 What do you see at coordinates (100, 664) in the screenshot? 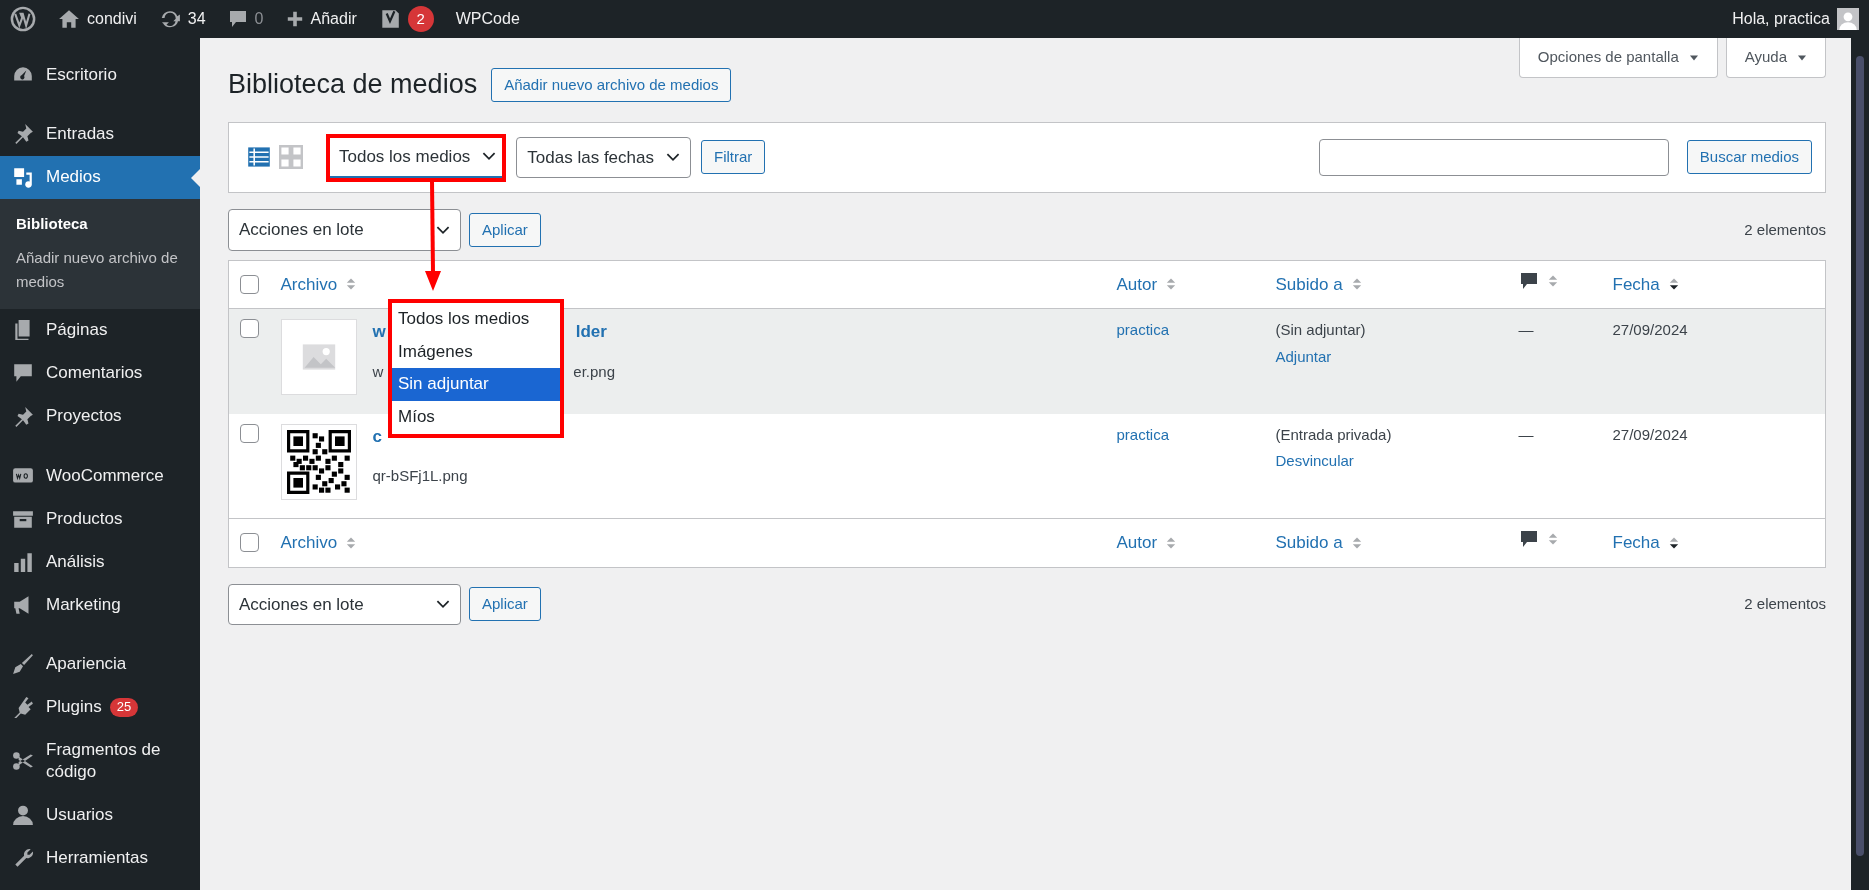
I see `sidebar-item: Apariencia` at bounding box center [100, 664].